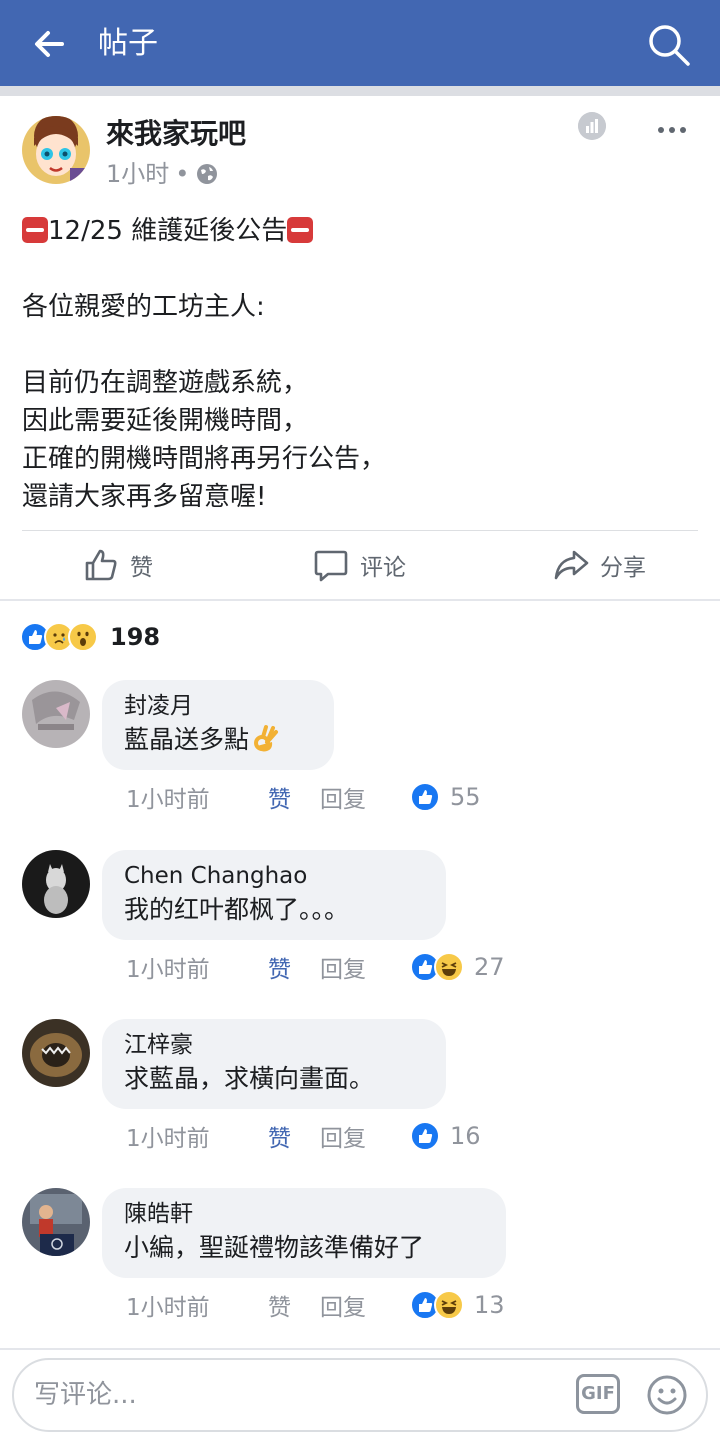 The width and height of the screenshot is (720, 1440). What do you see at coordinates (274, 1247) in the screenshot?
I see `comment-text: 小編，聖誕禮物該準備好了` at bounding box center [274, 1247].